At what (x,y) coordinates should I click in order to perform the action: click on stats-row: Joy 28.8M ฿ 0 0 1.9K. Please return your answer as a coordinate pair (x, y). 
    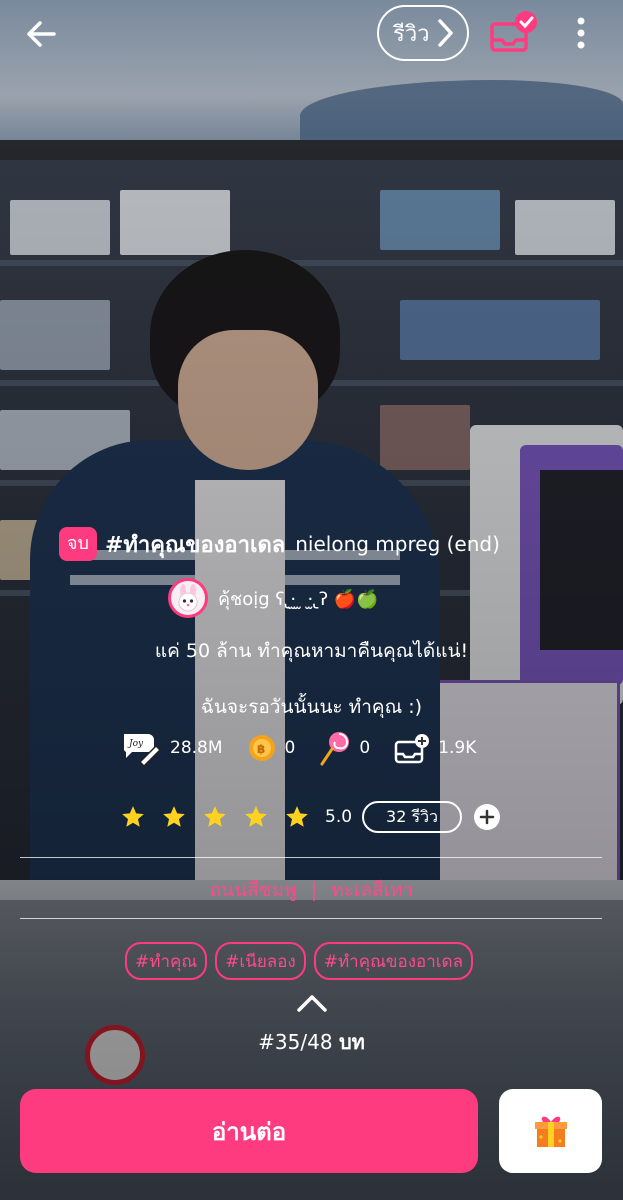
    Looking at the image, I should click on (320, 748).